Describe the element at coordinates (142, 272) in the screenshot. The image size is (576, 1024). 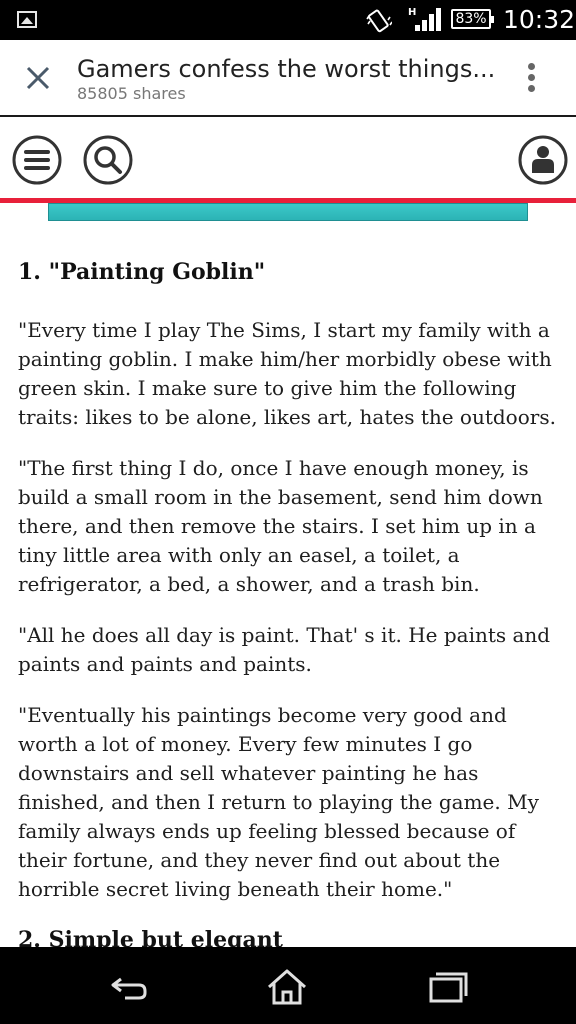
I see `article-heading: 1. "Painting Goblin"` at that location.